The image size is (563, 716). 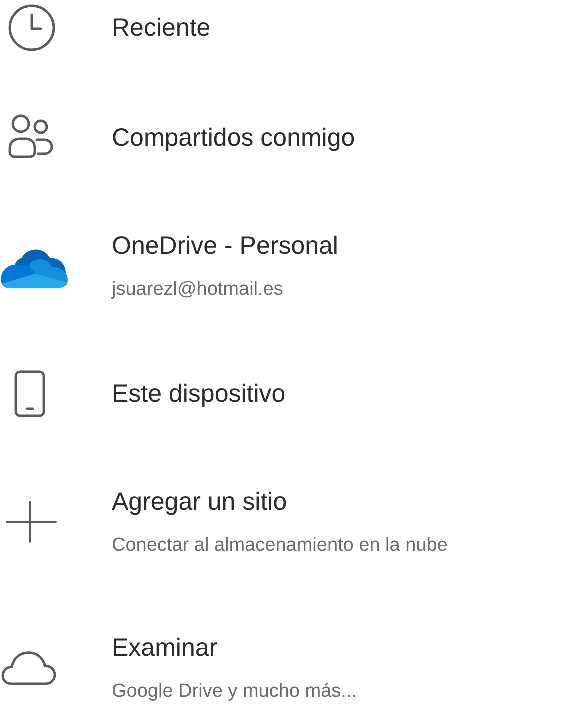 What do you see at coordinates (234, 138) in the screenshot?
I see `item-title: Compartidos conmigo` at bounding box center [234, 138].